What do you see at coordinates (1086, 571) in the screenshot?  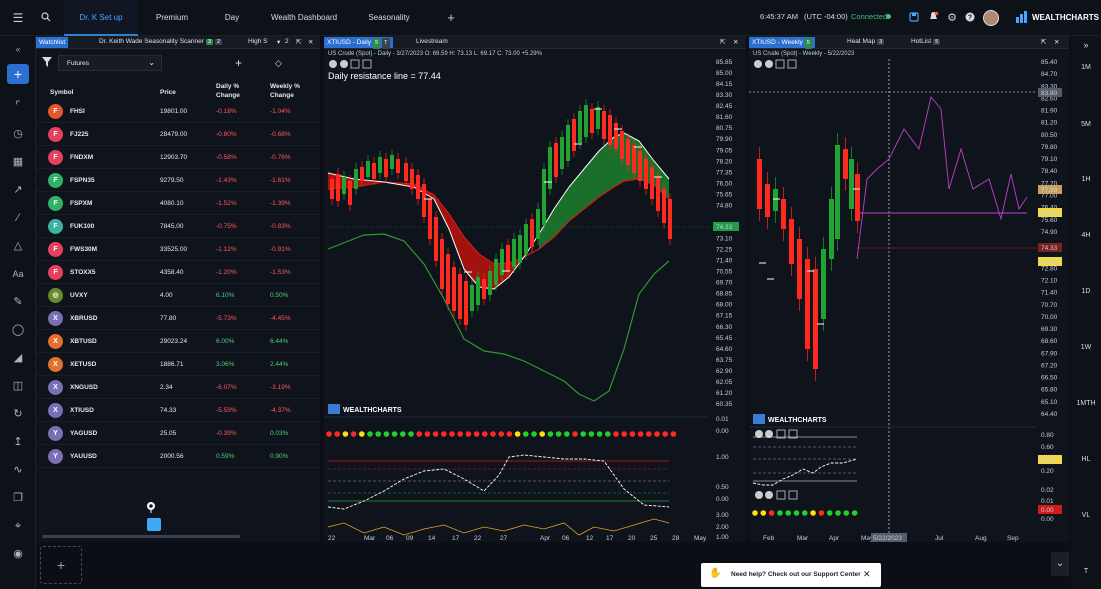 I see `timeframe-t: T` at bounding box center [1086, 571].